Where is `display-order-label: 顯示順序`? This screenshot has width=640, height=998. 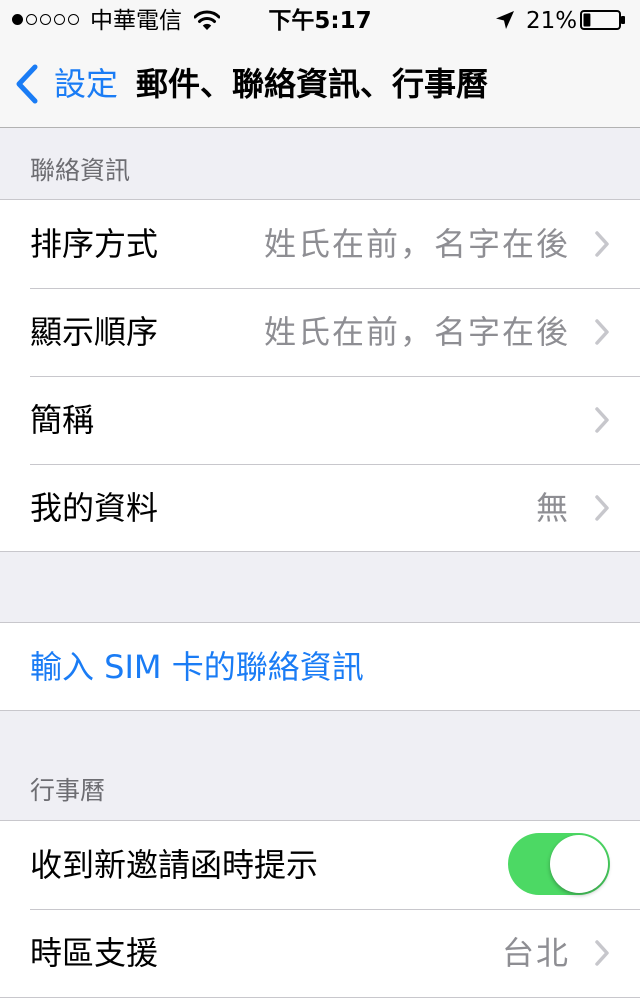
display-order-label: 顯示順序 is located at coordinates (94, 332).